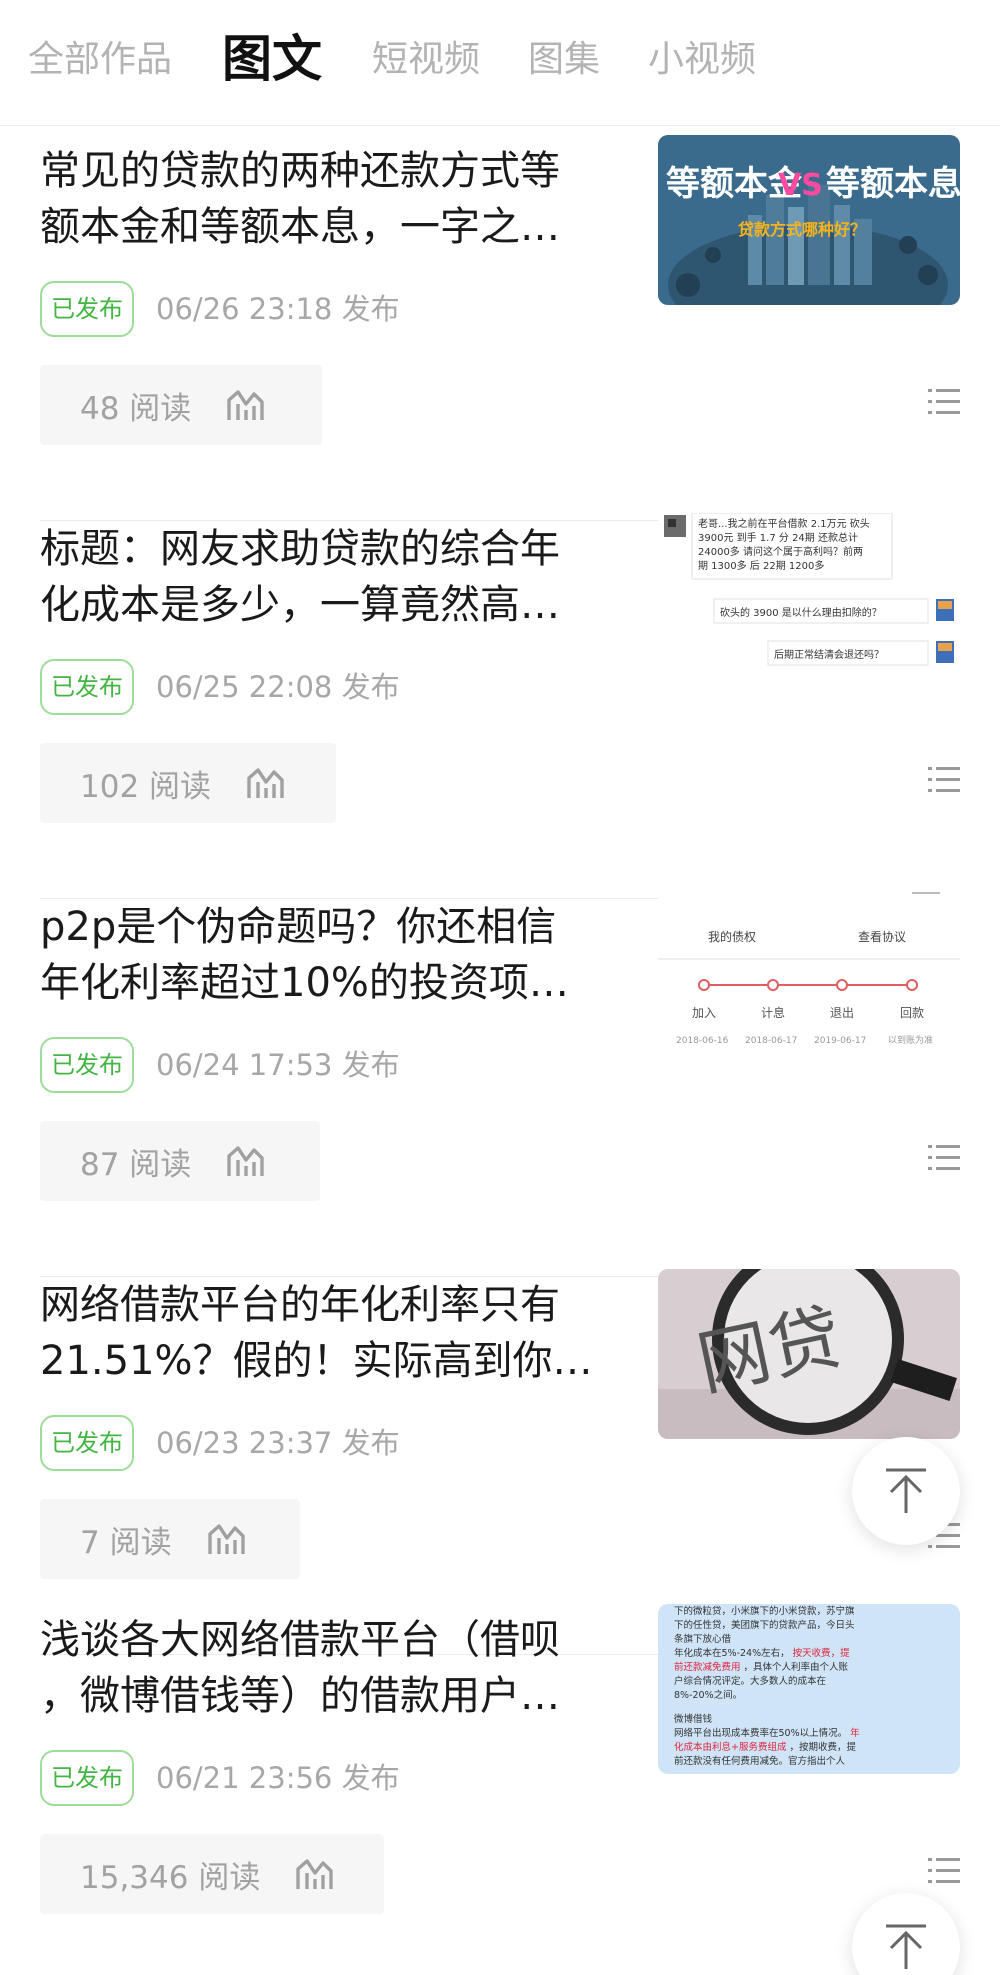  I want to click on publish-time: 06/24 17:53 发布, so click(278, 1065).